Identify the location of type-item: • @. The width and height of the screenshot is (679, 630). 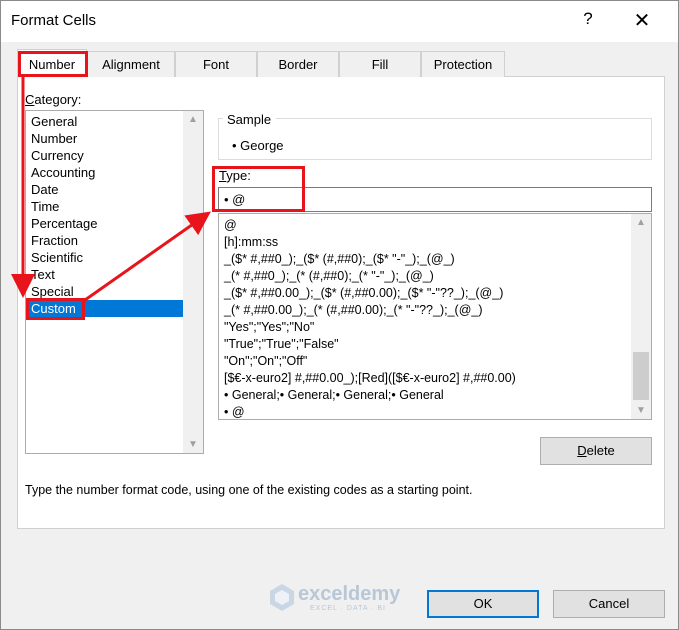
(234, 412).